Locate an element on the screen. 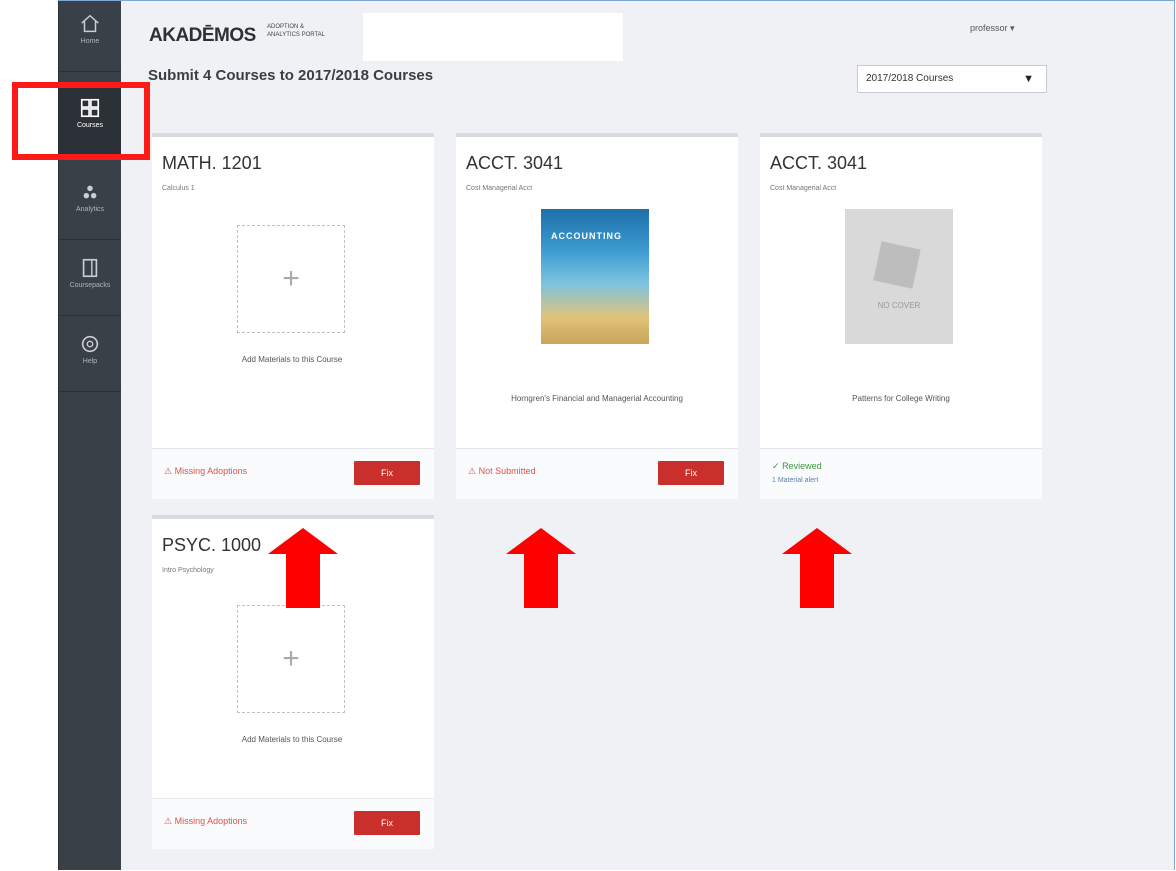 This screenshot has height=871, width=1176. sidebar-item-label: Analytics is located at coordinates (89, 209).